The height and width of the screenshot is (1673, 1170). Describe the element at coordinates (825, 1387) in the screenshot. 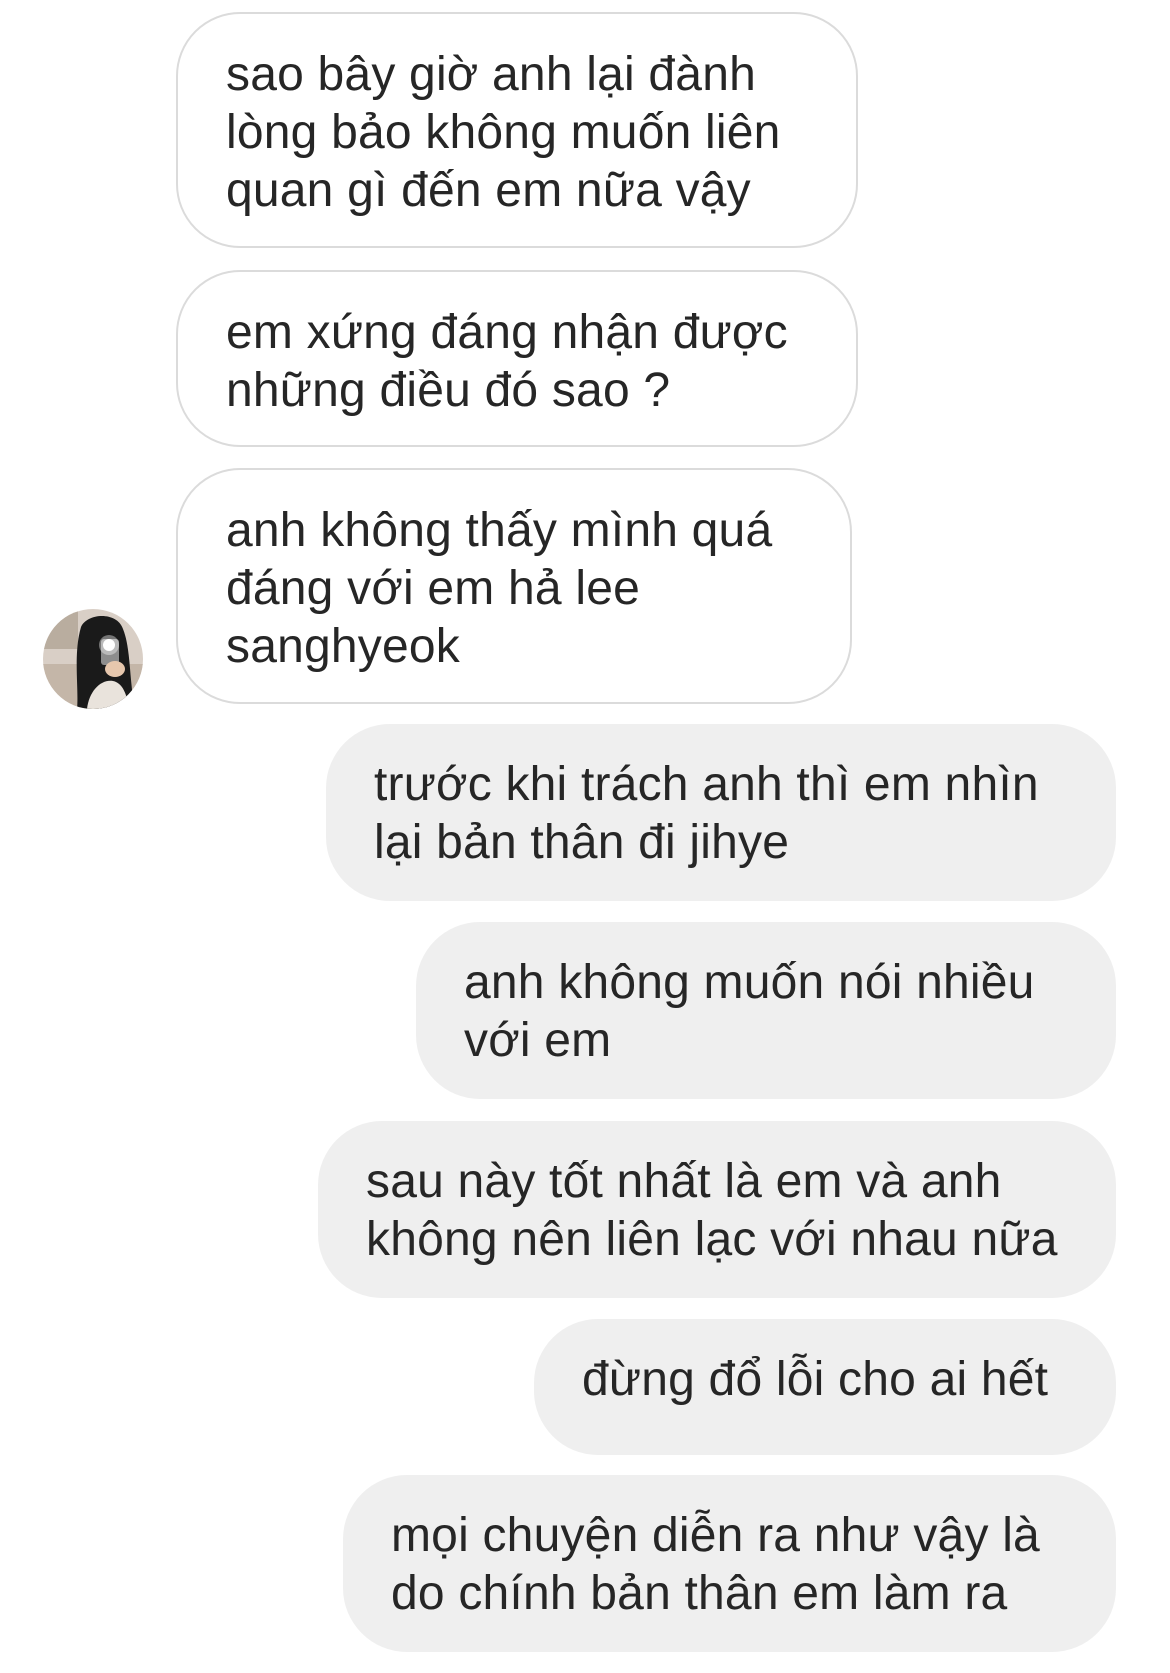

I see `sent-message-bubble: đừng đổ lỗi cho ai hết` at that location.